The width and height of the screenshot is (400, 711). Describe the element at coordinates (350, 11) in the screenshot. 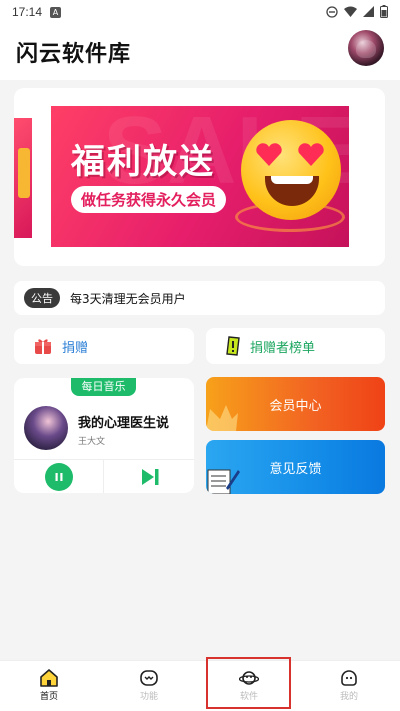

I see `wifi-icon` at that location.